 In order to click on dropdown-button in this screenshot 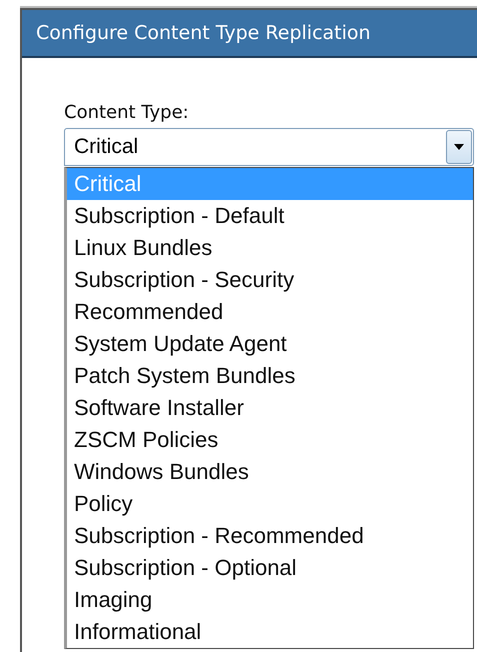, I will do `click(459, 147)`.